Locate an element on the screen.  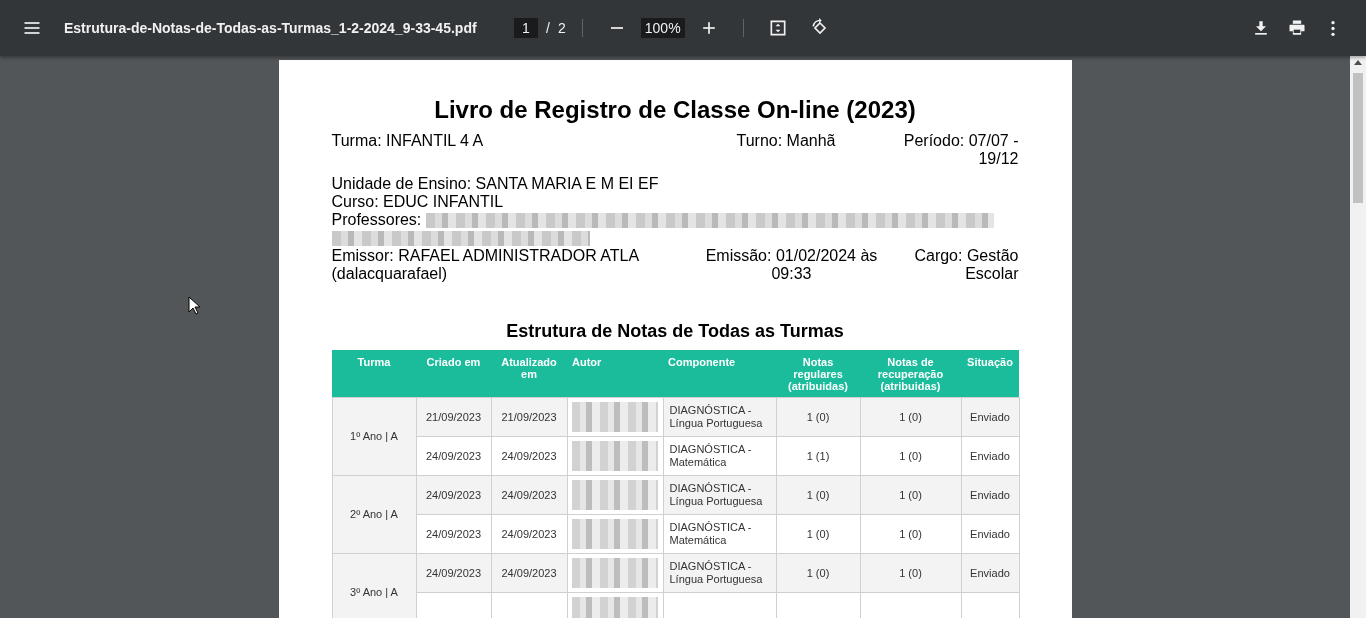
shift-field: Turno: Manhã is located at coordinates (818, 141).